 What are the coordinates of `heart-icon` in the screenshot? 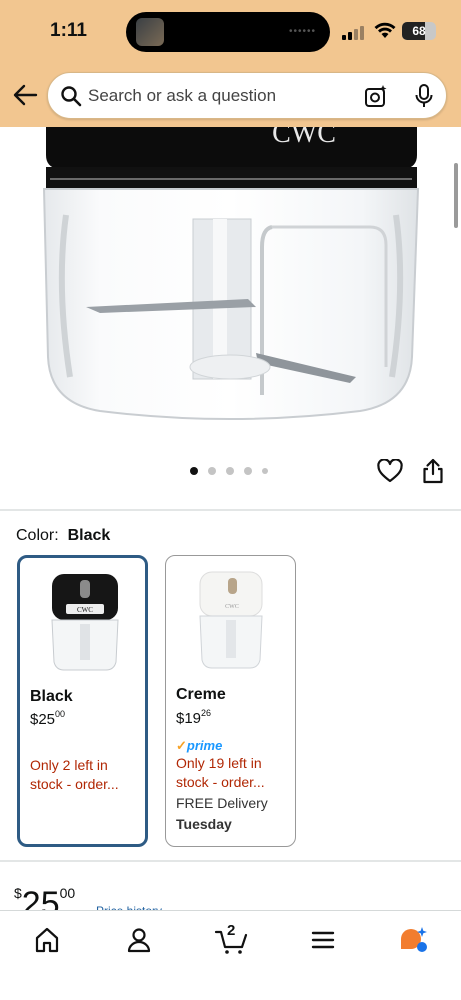 It's located at (390, 471).